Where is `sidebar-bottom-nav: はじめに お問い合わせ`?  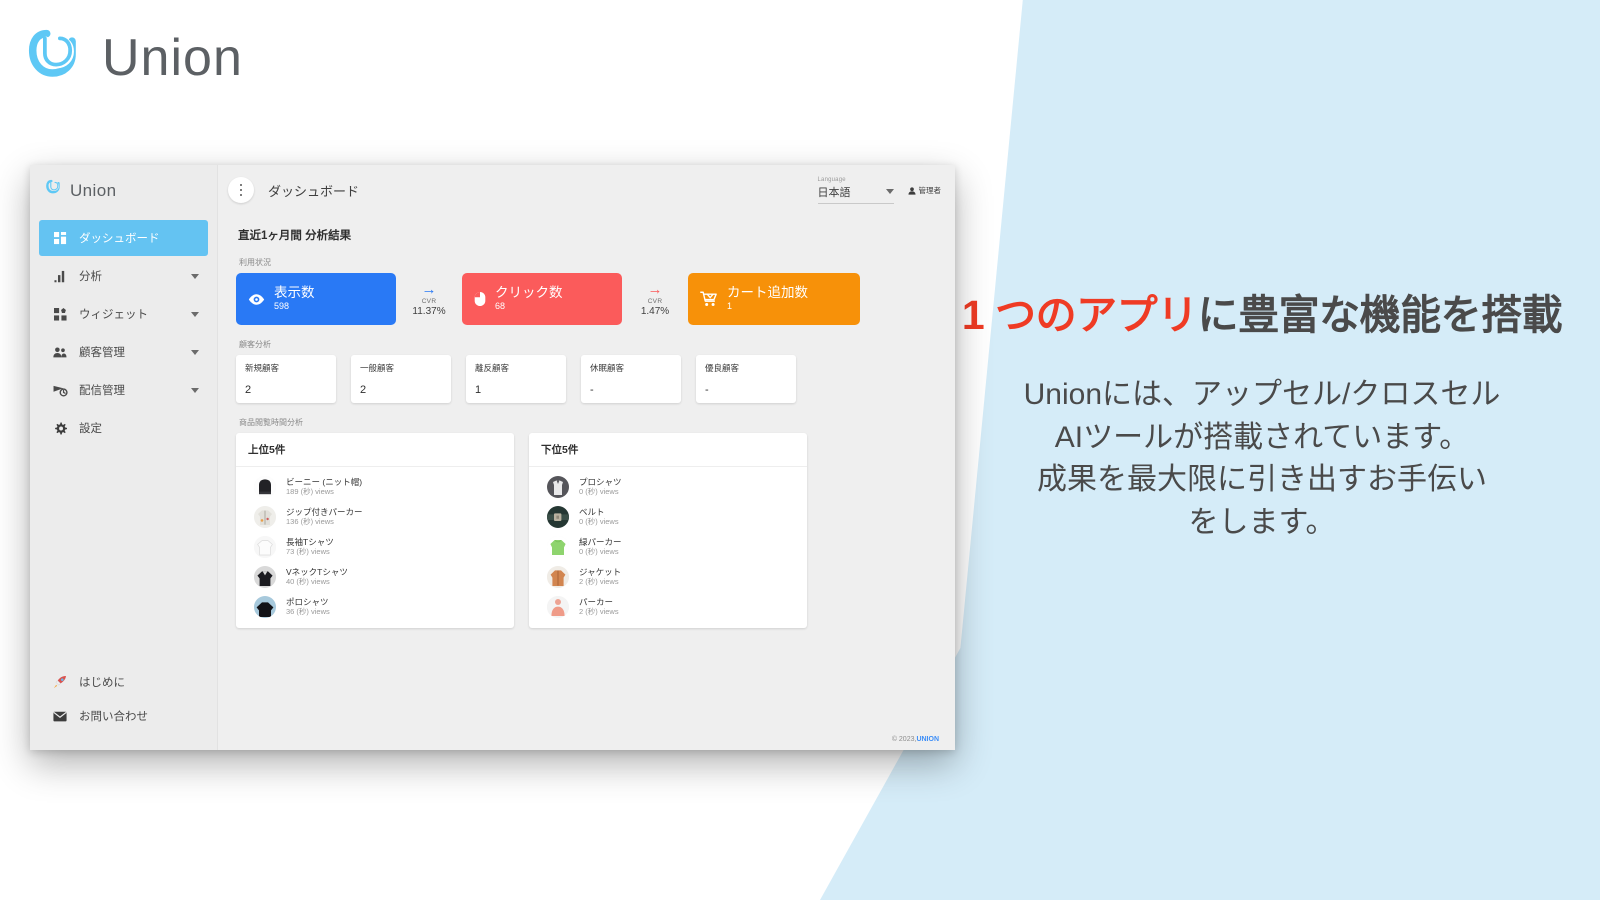
sidebar-bottom-nav: はじめに お問い合わせ is located at coordinates (123, 708).